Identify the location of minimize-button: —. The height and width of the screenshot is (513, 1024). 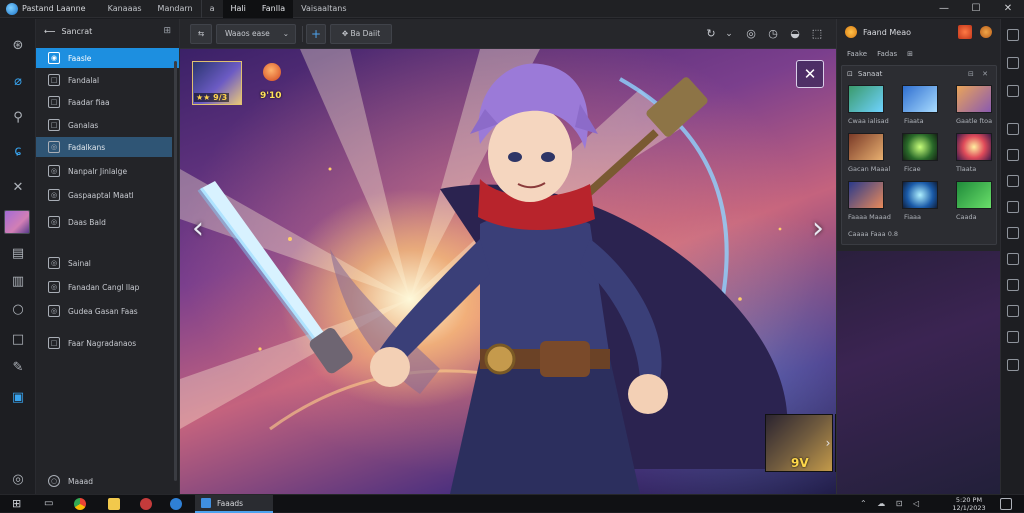
(944, 9).